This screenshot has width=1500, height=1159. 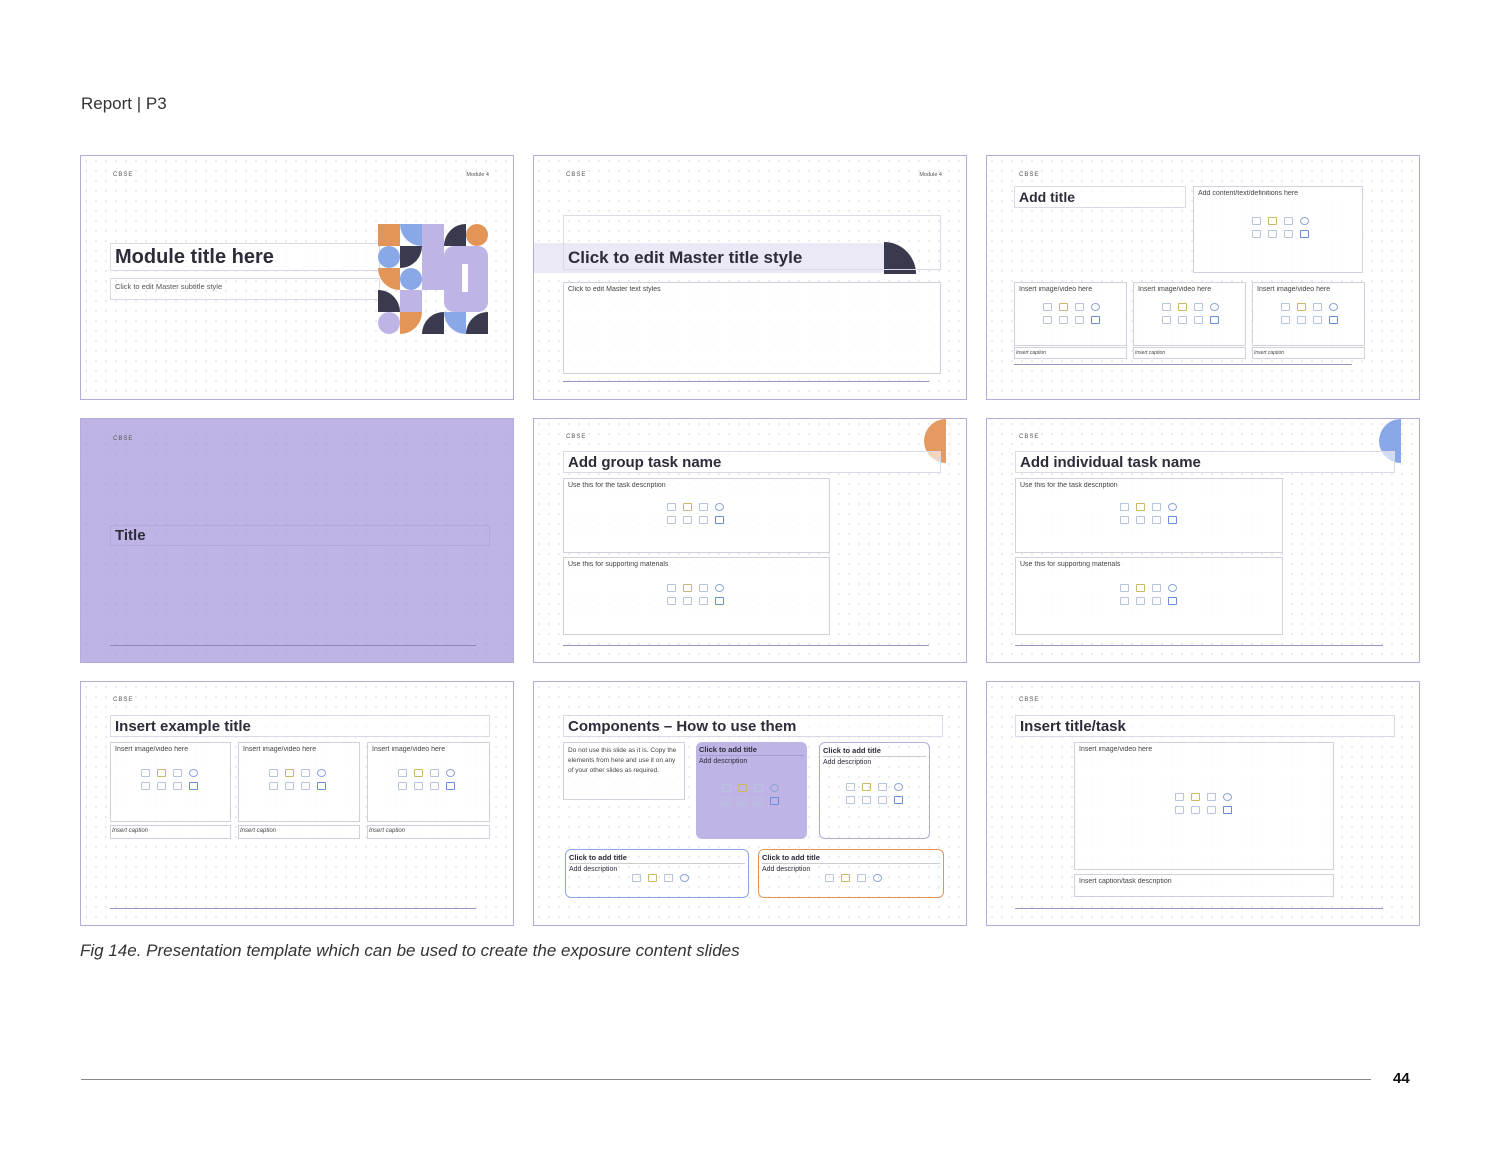 I want to click on slide-title: Insert example title, so click(x=300, y=726).